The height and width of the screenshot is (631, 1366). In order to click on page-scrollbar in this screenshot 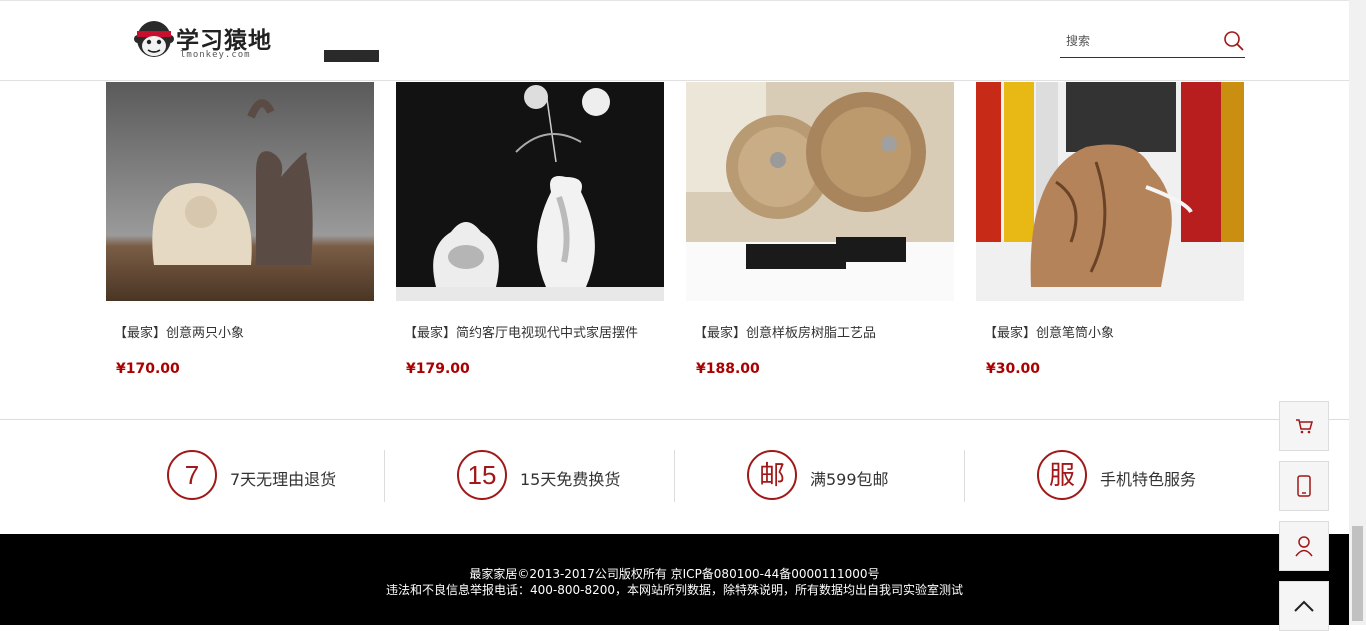, I will do `click(1357, 312)`.